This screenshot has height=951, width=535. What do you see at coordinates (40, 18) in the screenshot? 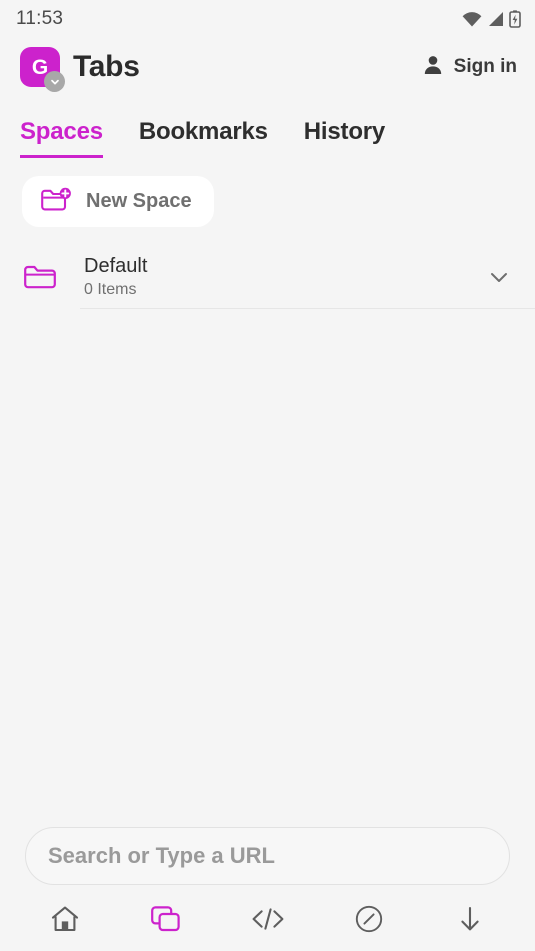
I see `status-time: 11:53` at bounding box center [40, 18].